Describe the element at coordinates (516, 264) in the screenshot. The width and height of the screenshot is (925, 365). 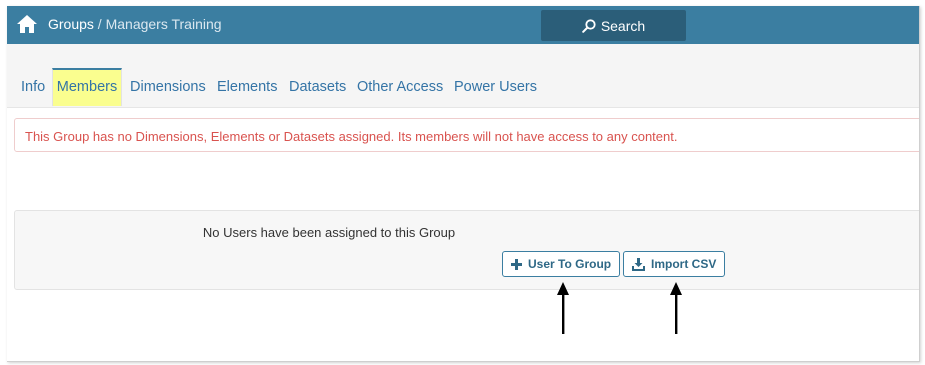
I see `plus-icon` at that location.